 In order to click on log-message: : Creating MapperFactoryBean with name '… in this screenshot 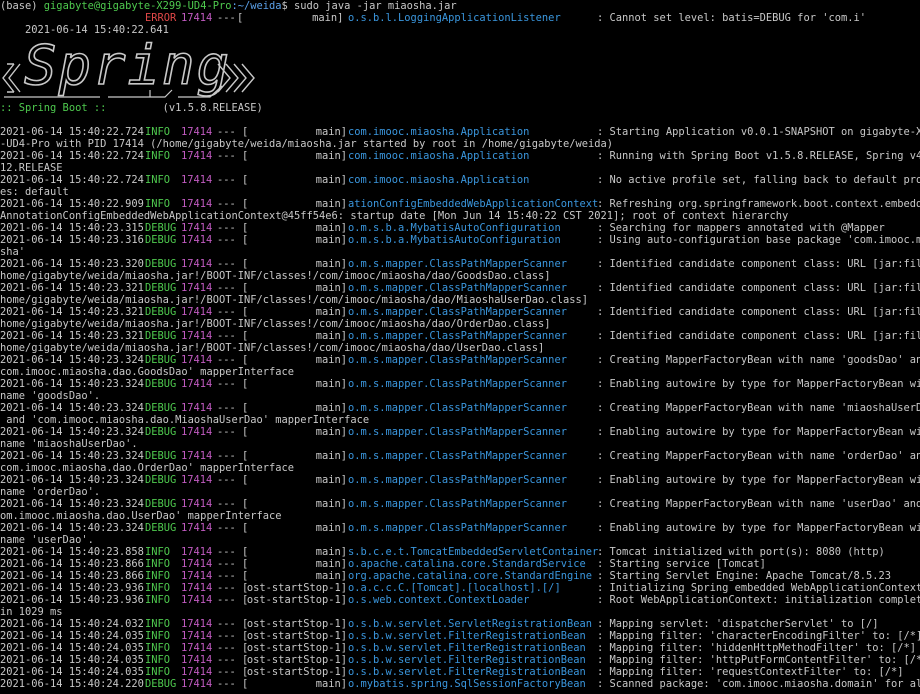, I will do `click(758, 456)`.